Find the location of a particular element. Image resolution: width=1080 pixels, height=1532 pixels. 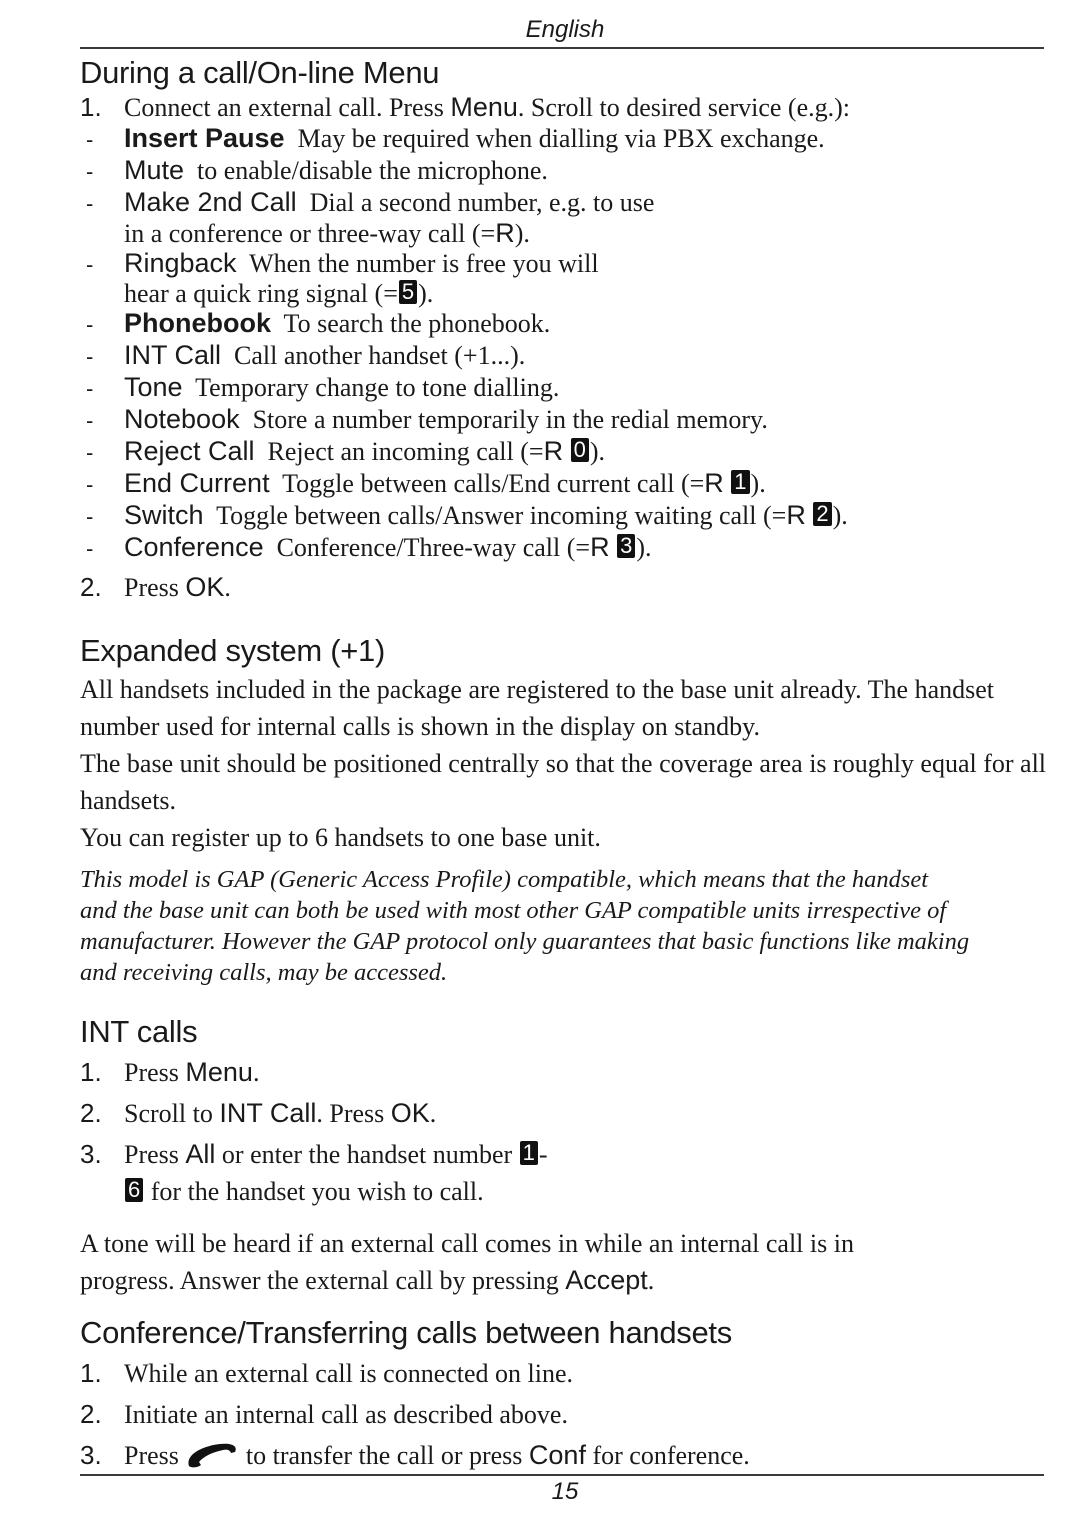

step-text: Scroll to is located at coordinates (172, 1113).